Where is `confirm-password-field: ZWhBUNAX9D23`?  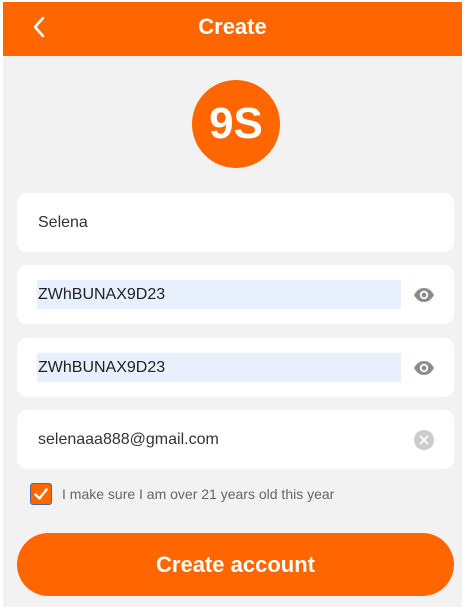
confirm-password-field: ZWhBUNAX9D23 is located at coordinates (235, 367).